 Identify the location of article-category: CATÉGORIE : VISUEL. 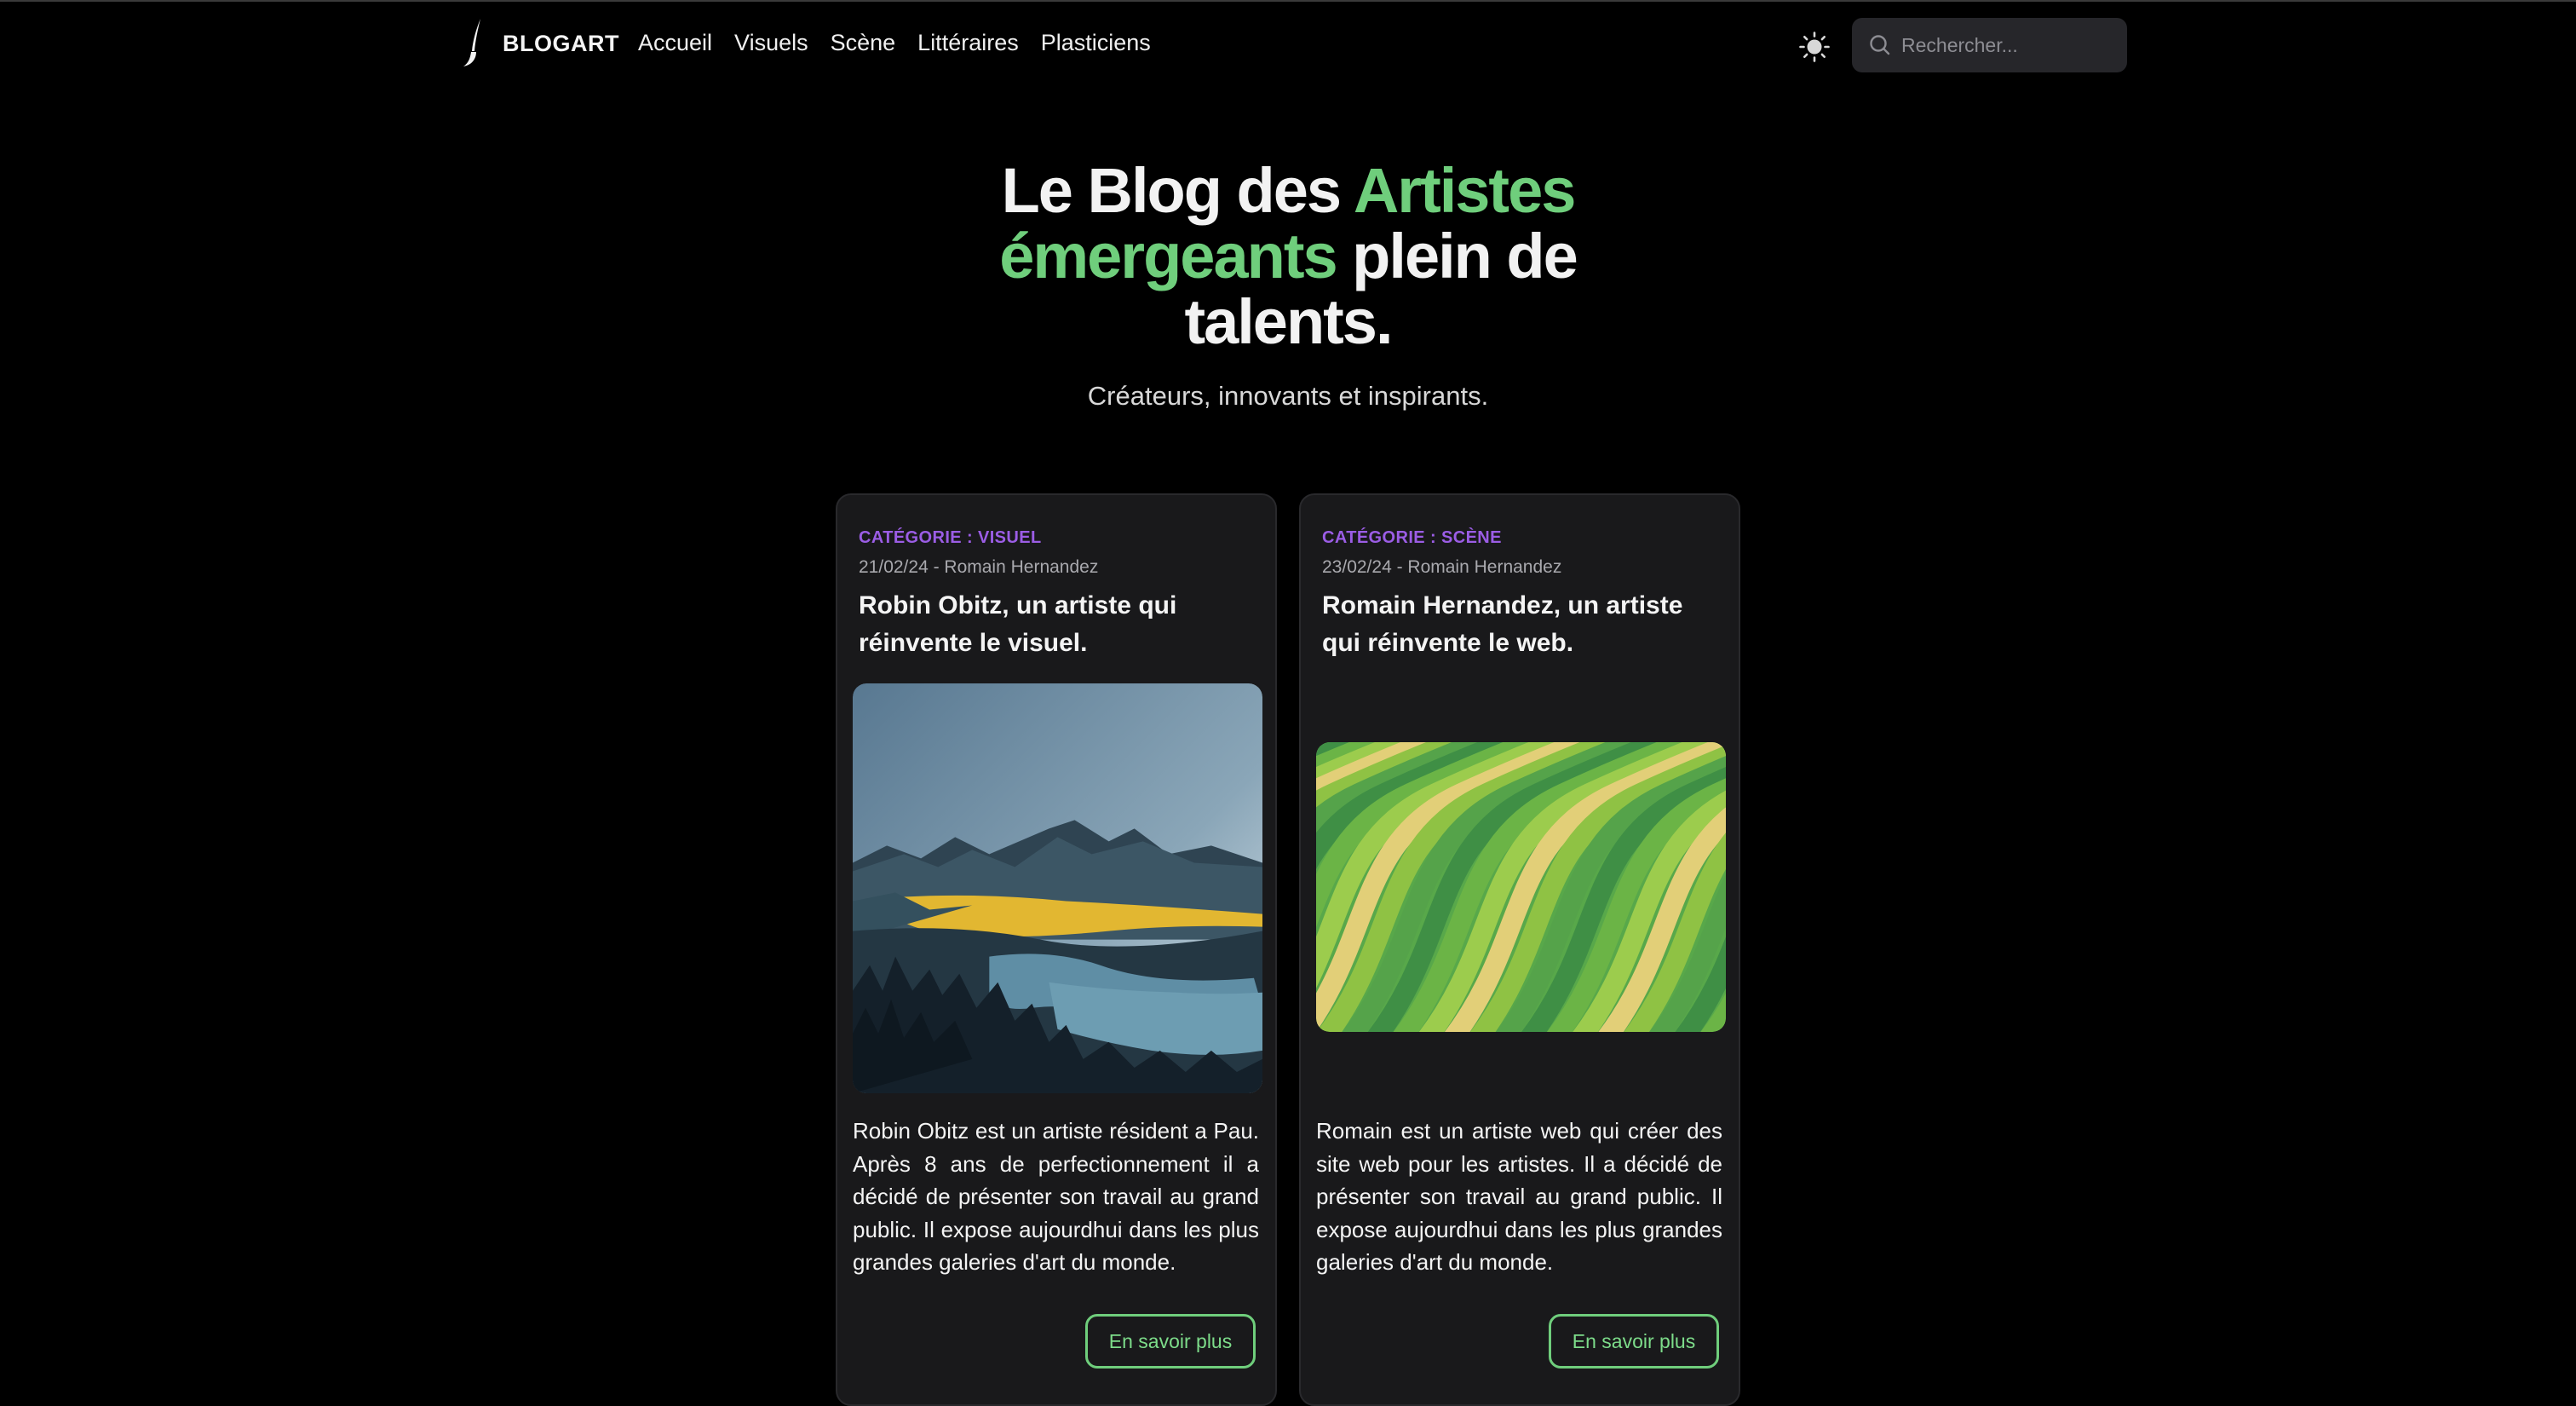
(950, 537).